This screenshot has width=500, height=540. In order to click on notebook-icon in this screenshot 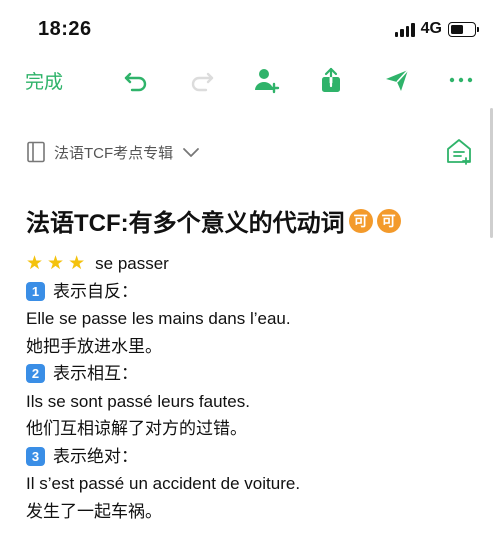, I will do `click(36, 152)`.